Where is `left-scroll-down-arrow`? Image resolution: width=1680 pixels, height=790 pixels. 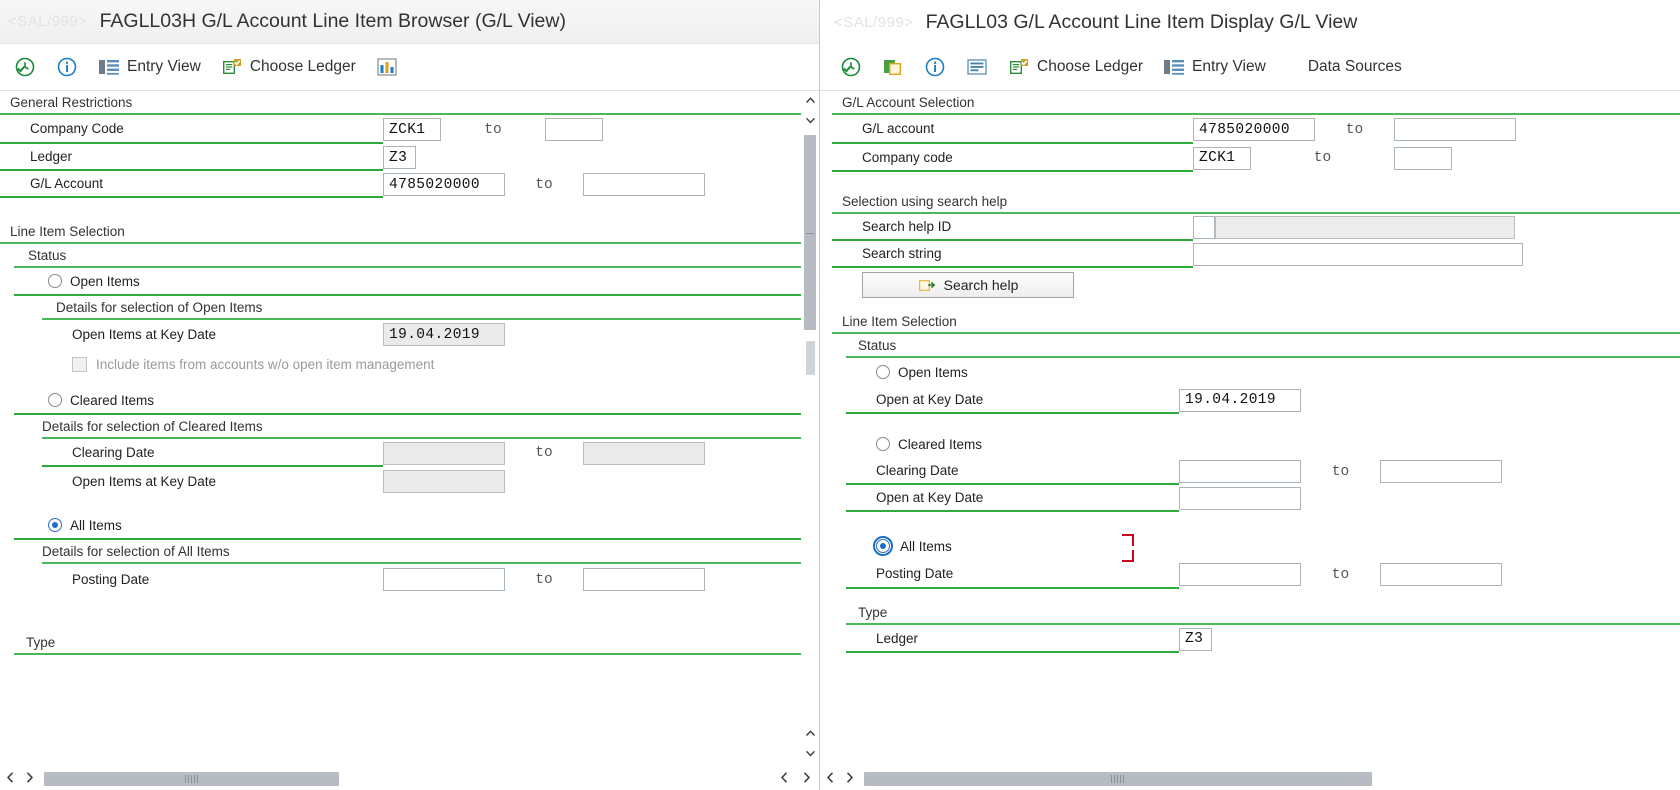
left-scroll-down-arrow is located at coordinates (810, 120).